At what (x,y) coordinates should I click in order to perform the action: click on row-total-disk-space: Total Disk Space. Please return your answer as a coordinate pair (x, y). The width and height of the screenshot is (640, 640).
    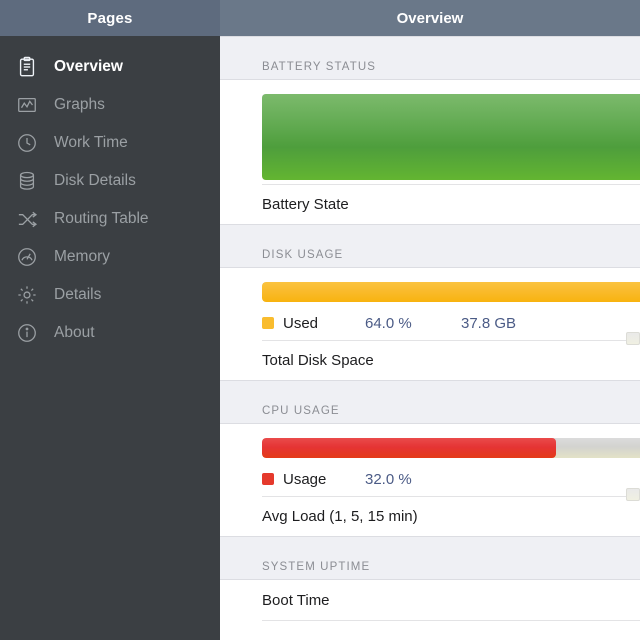
    Looking at the image, I should click on (451, 360).